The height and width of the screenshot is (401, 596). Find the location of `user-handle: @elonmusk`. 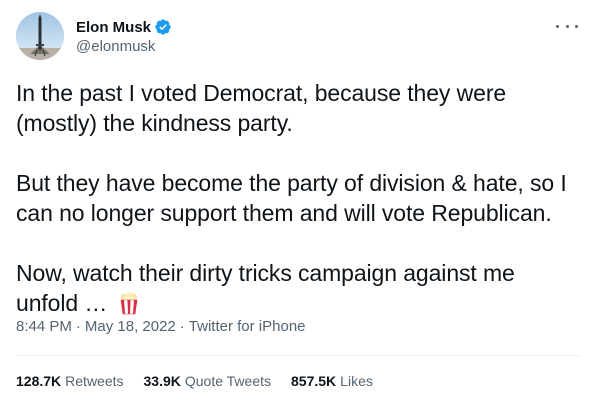

user-handle: @elonmusk is located at coordinates (124, 46).